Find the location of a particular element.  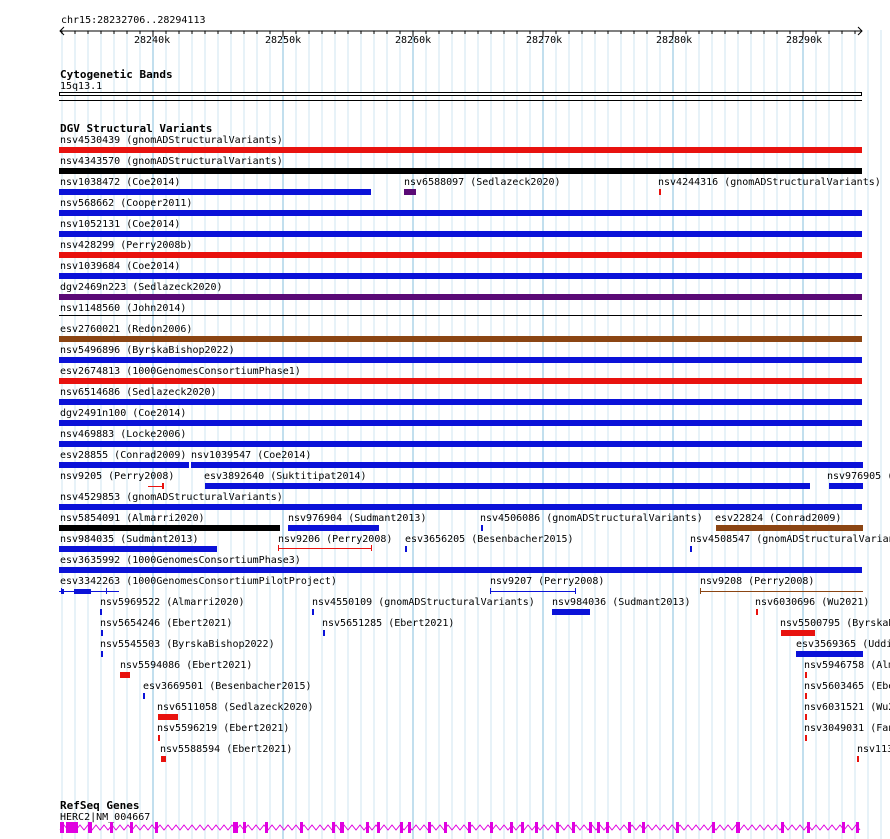

dgv-feature-label: esv3569365 (Uddin is located at coordinates (843, 644).